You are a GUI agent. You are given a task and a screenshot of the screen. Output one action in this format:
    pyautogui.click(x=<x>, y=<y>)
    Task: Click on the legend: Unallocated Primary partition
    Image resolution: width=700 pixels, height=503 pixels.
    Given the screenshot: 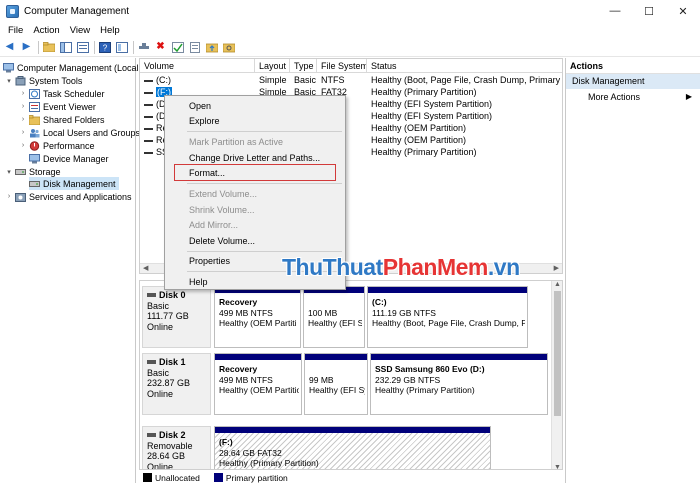 What is the action you would take?
    pyautogui.click(x=351, y=477)
    